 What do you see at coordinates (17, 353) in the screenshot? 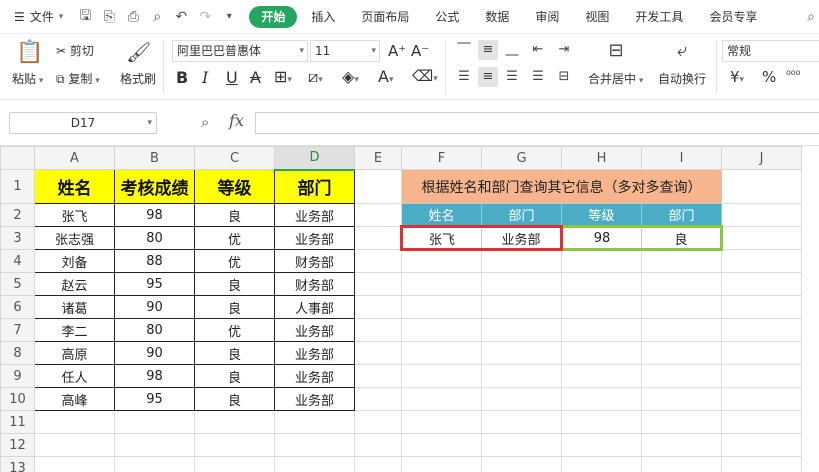
I see `row-header: 8` at bounding box center [17, 353].